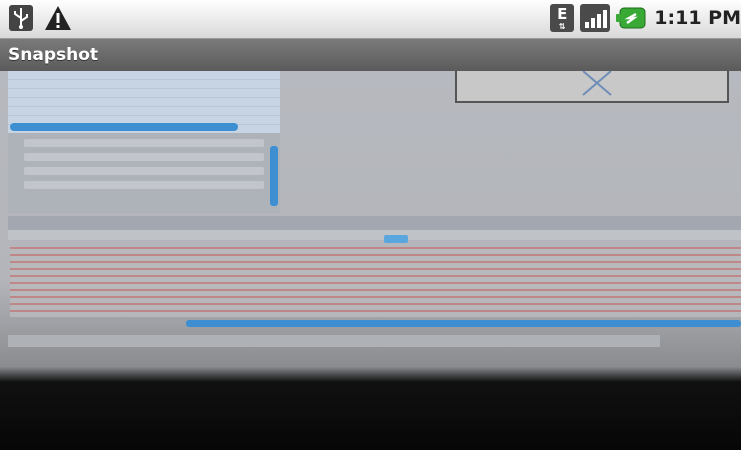 This screenshot has height=450, width=741. I want to click on network-type-label: E, so click(562, 14).